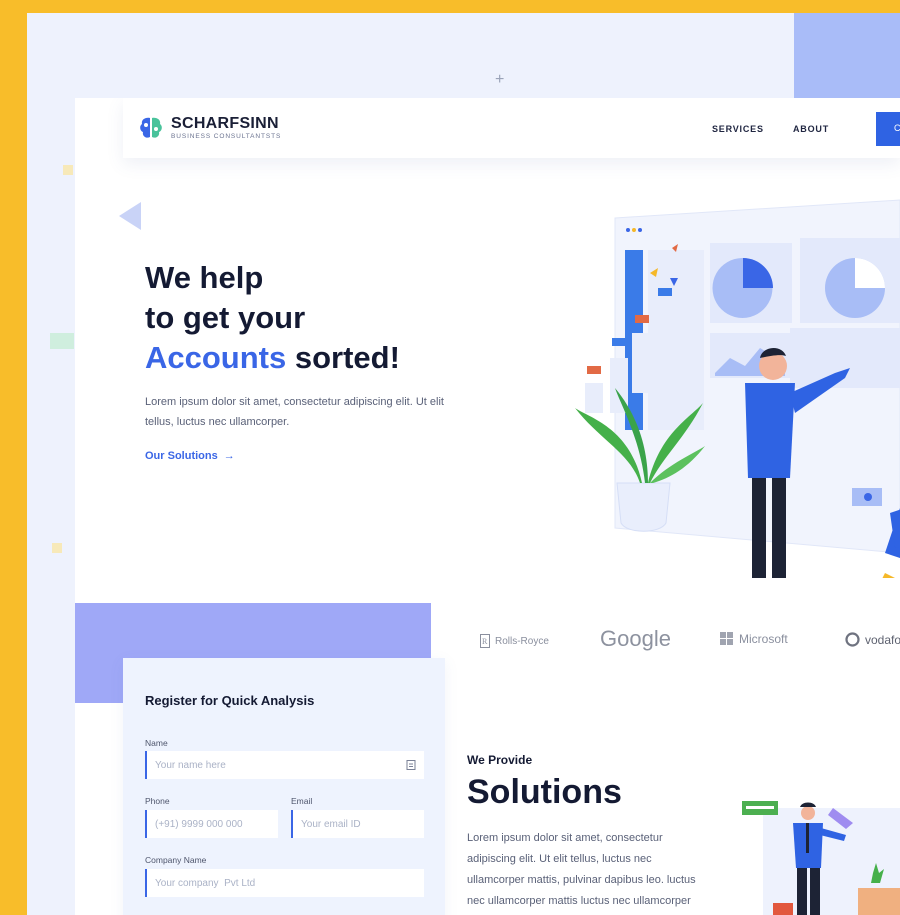 The width and height of the screenshot is (900, 915). What do you see at coordinates (302, 801) in the screenshot?
I see `email-label: Email` at bounding box center [302, 801].